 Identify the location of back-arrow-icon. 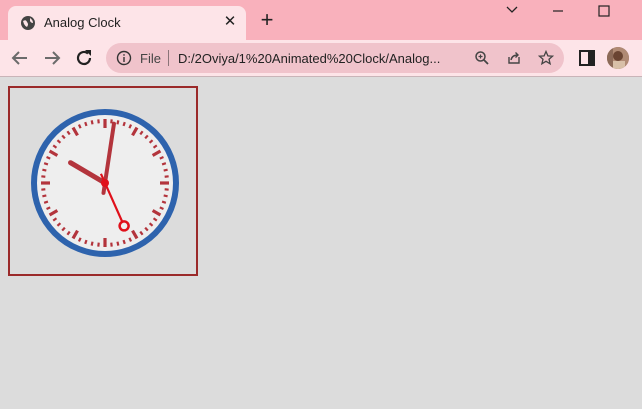
(20, 58).